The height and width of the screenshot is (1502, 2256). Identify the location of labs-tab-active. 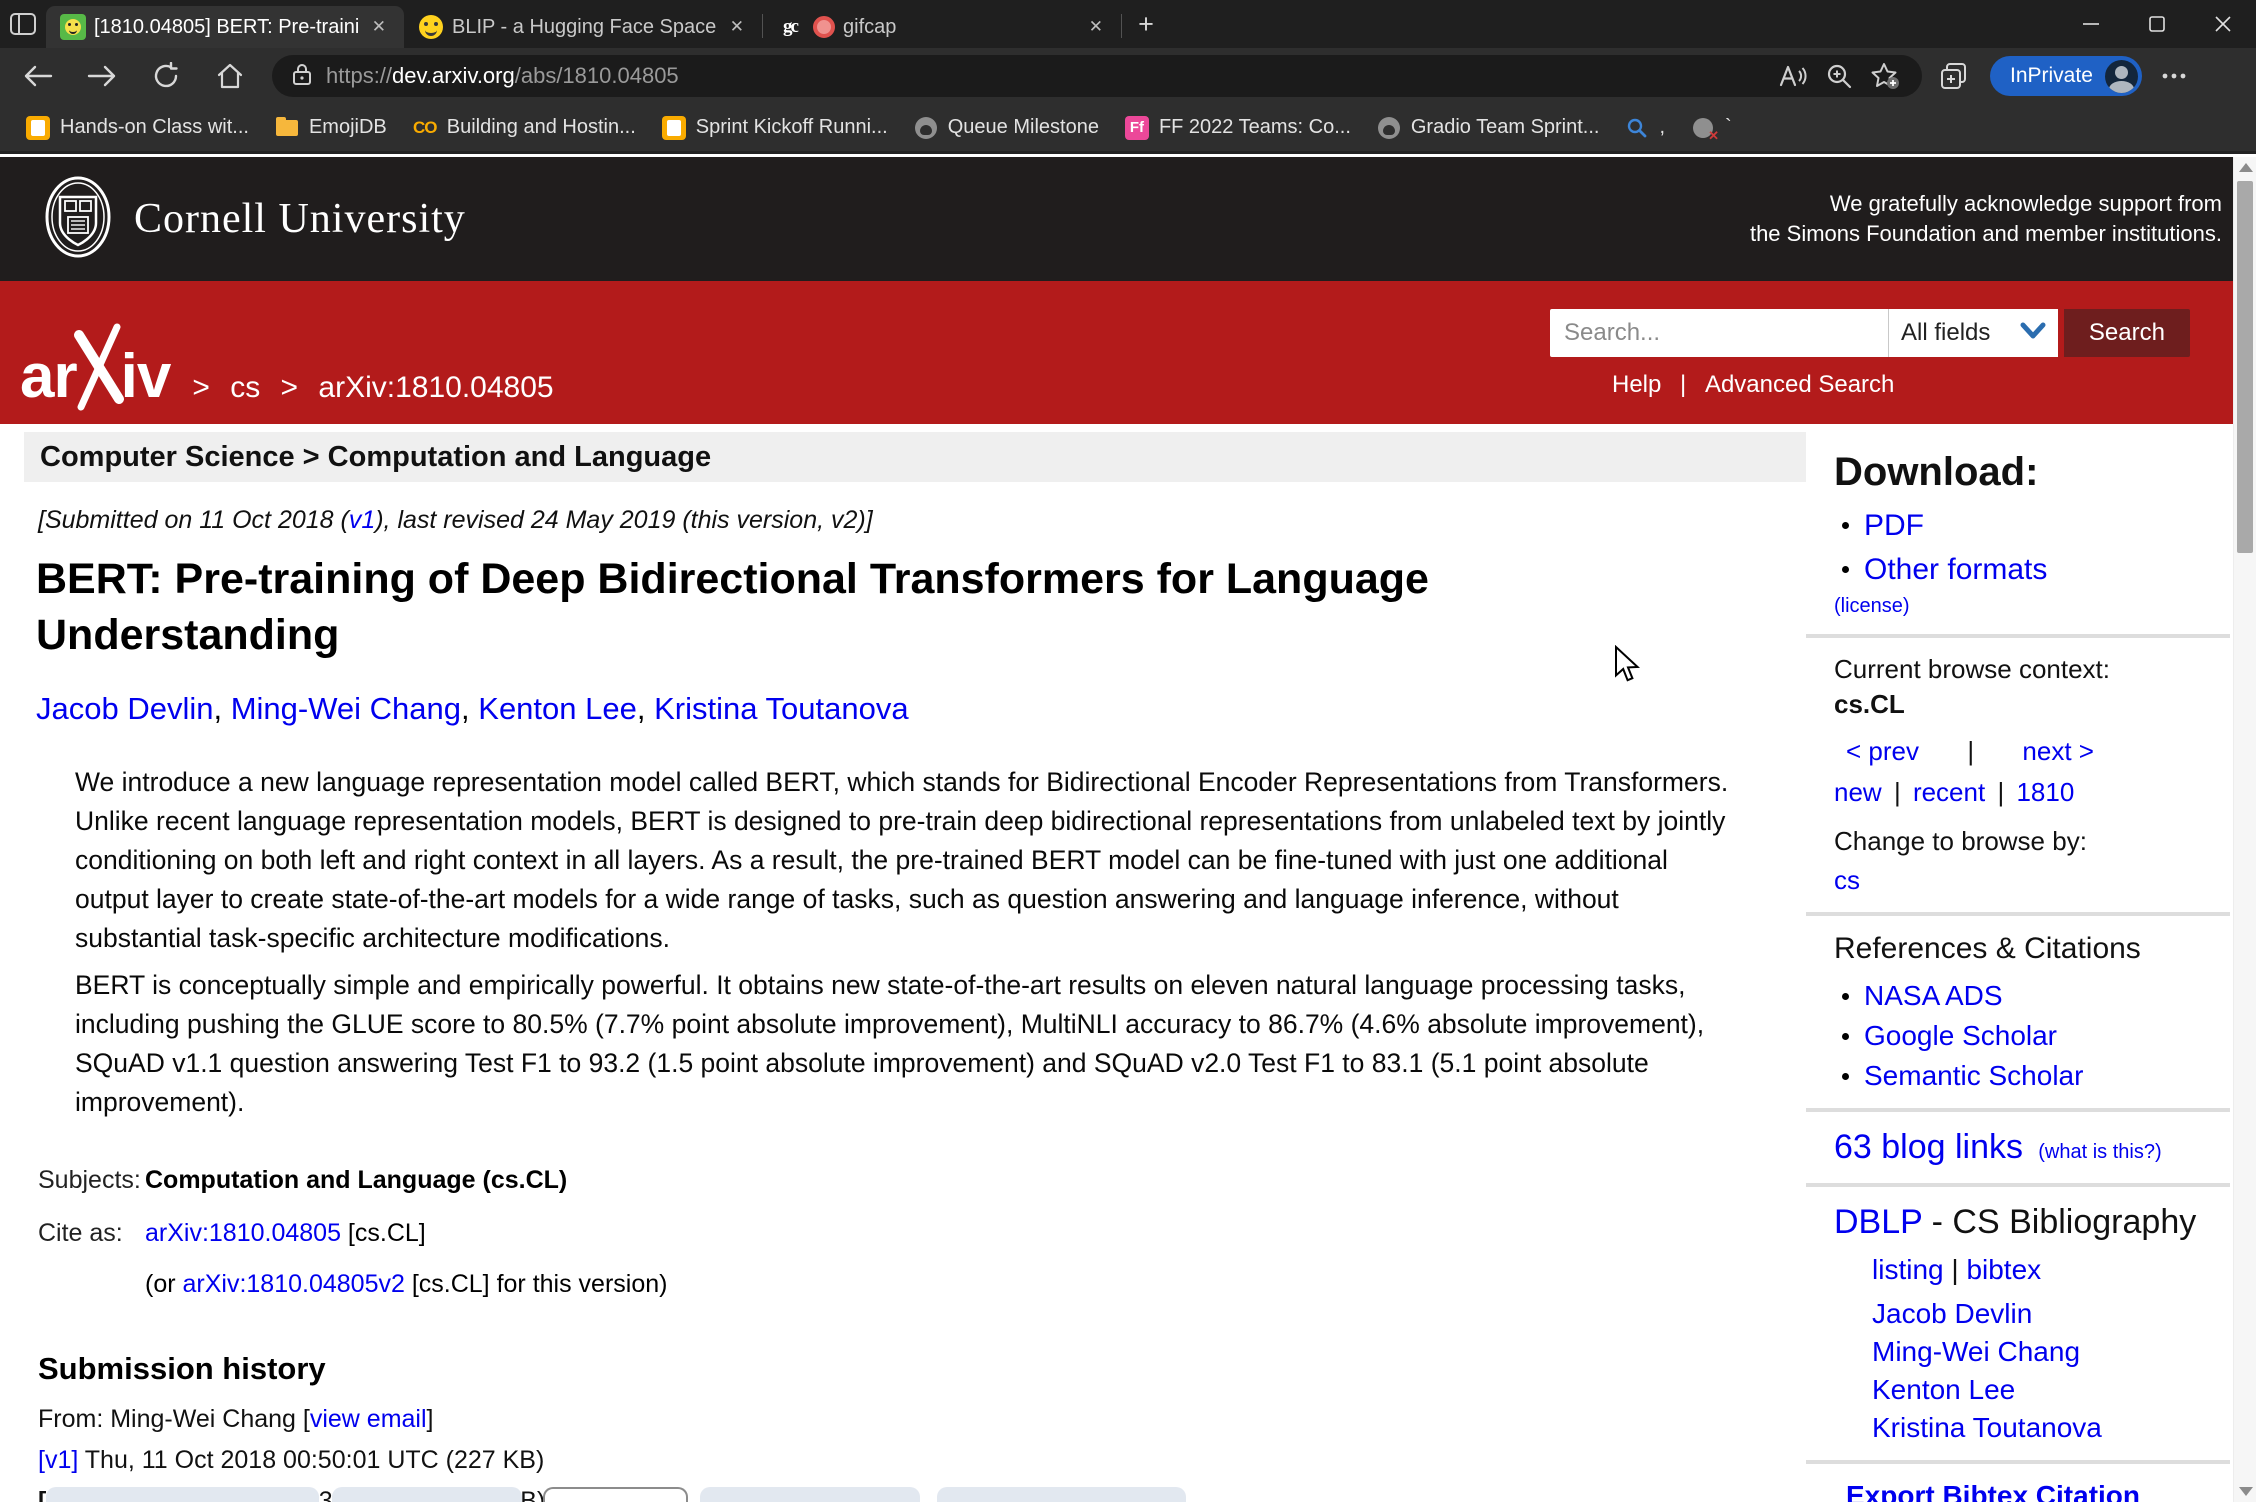
(615, 1494).